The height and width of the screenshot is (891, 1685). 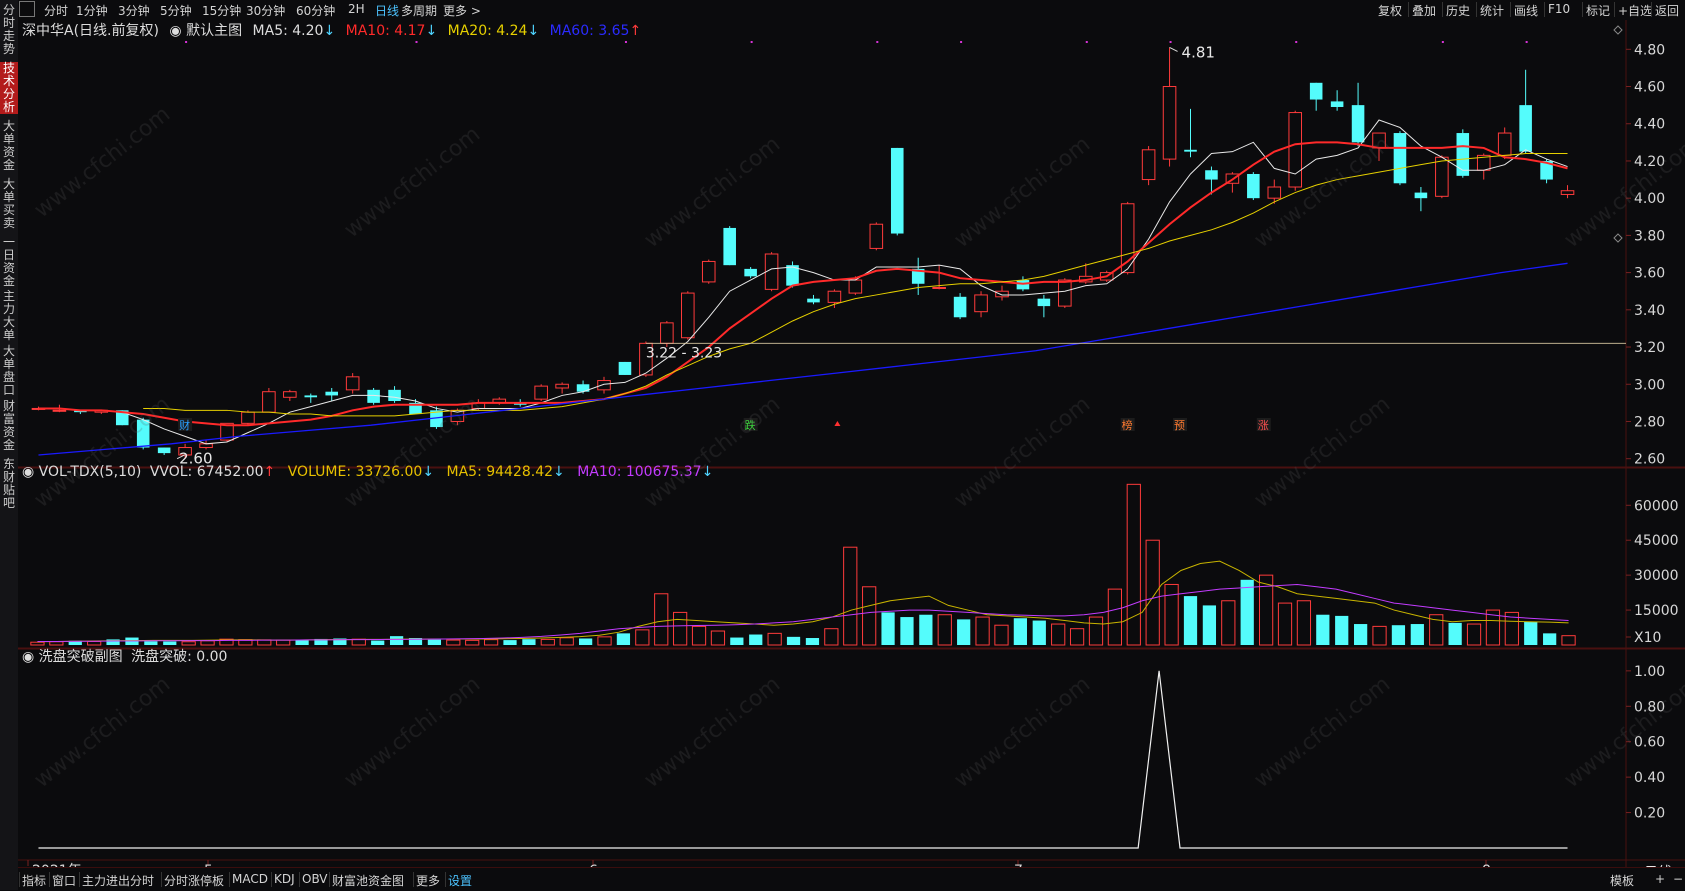 I want to click on stock-name: 深中华A(日线.前复权), so click(x=90, y=31).